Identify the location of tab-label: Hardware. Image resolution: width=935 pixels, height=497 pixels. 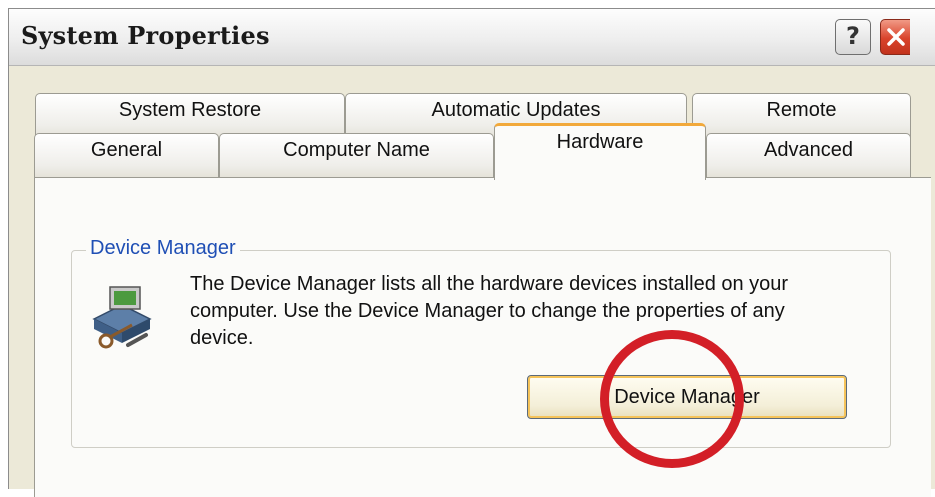
(600, 142).